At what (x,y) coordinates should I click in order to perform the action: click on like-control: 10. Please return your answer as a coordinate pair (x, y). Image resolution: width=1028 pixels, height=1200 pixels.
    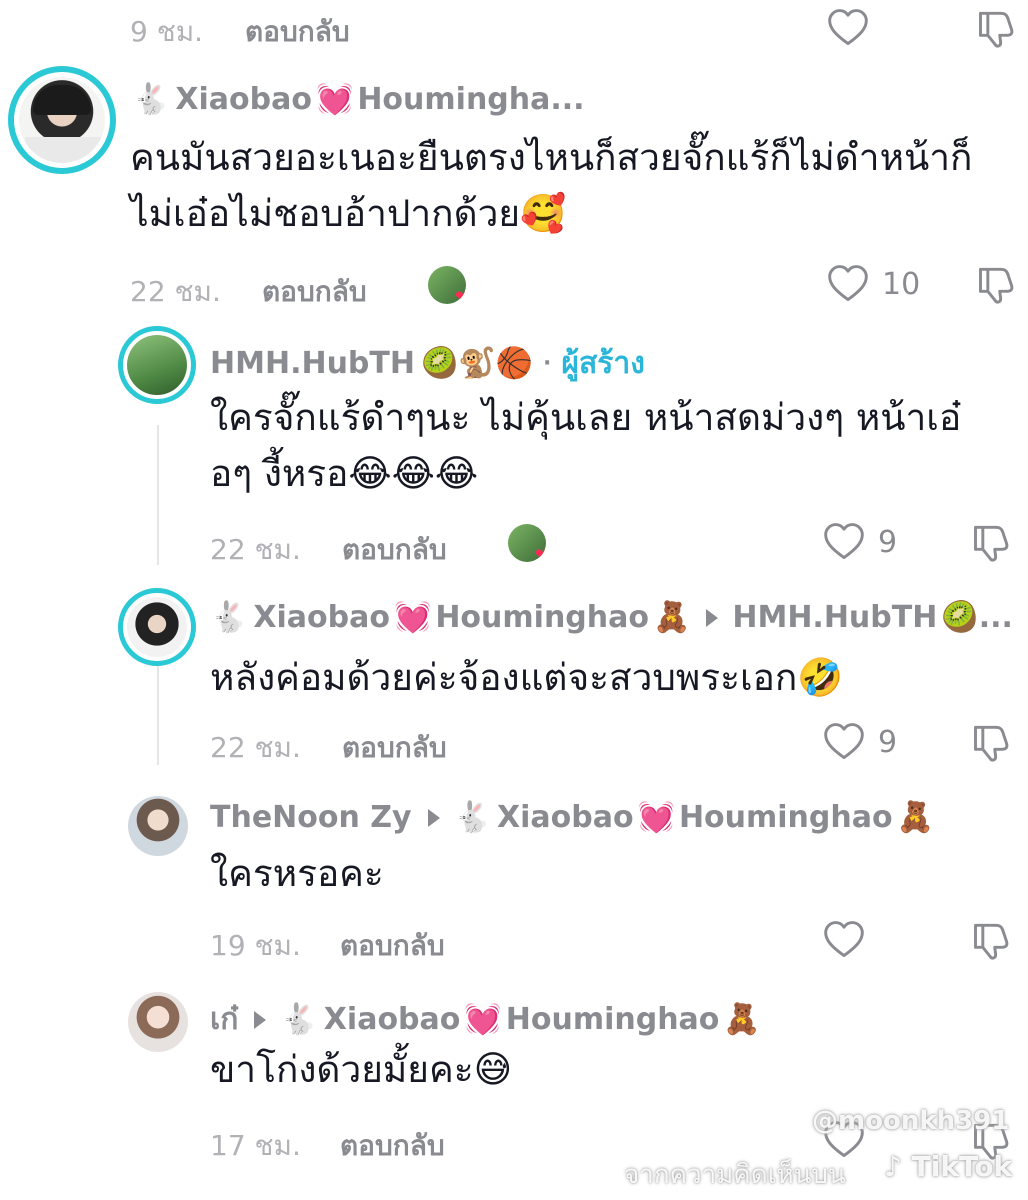
    Looking at the image, I should click on (873, 284).